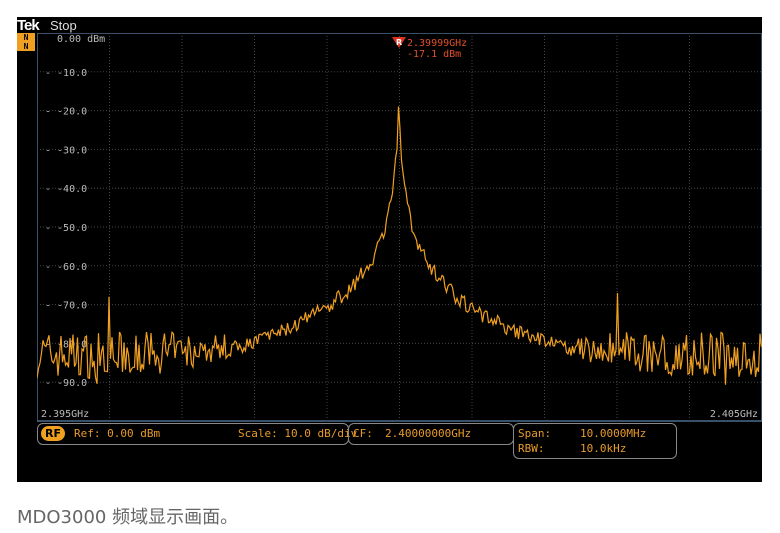 This screenshot has height=533, width=780. I want to click on acquisition-status: Stop, so click(63, 25).